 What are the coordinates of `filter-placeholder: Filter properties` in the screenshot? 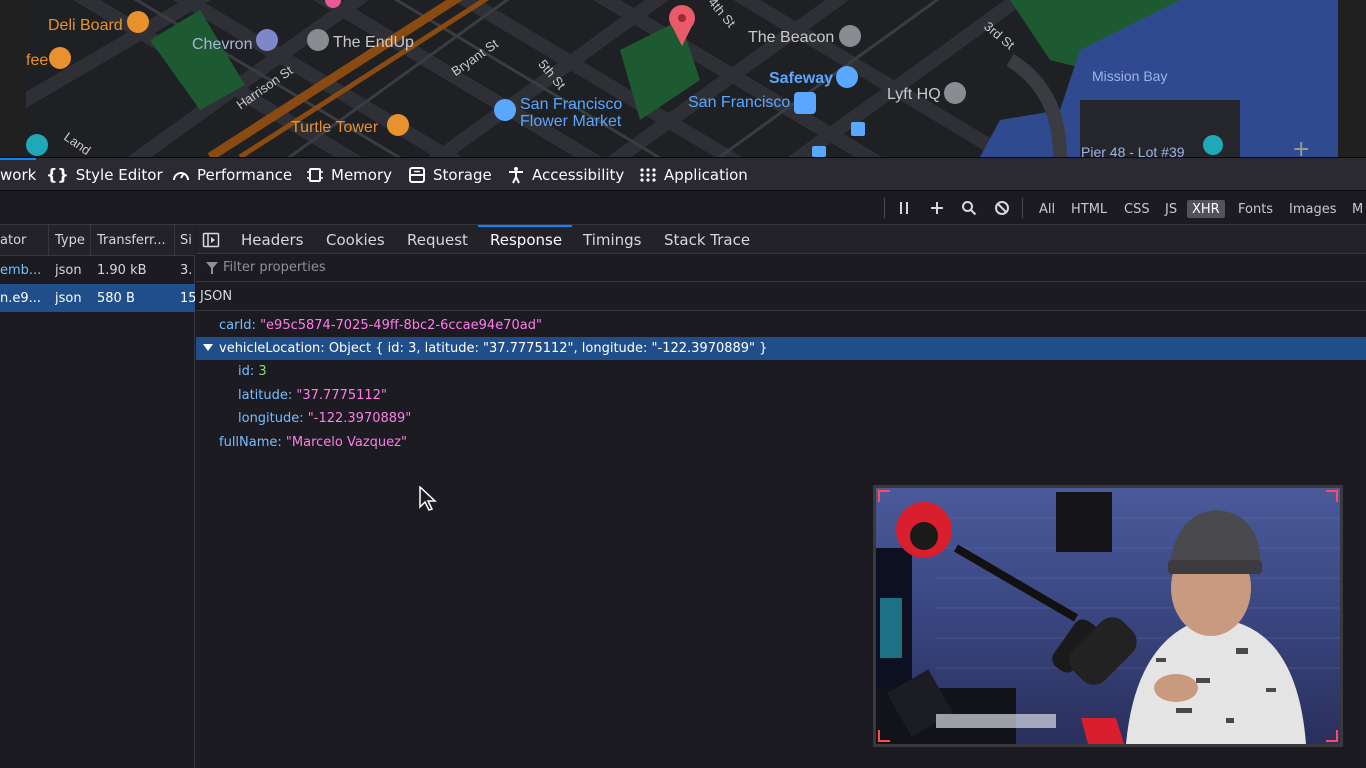 It's located at (274, 267).